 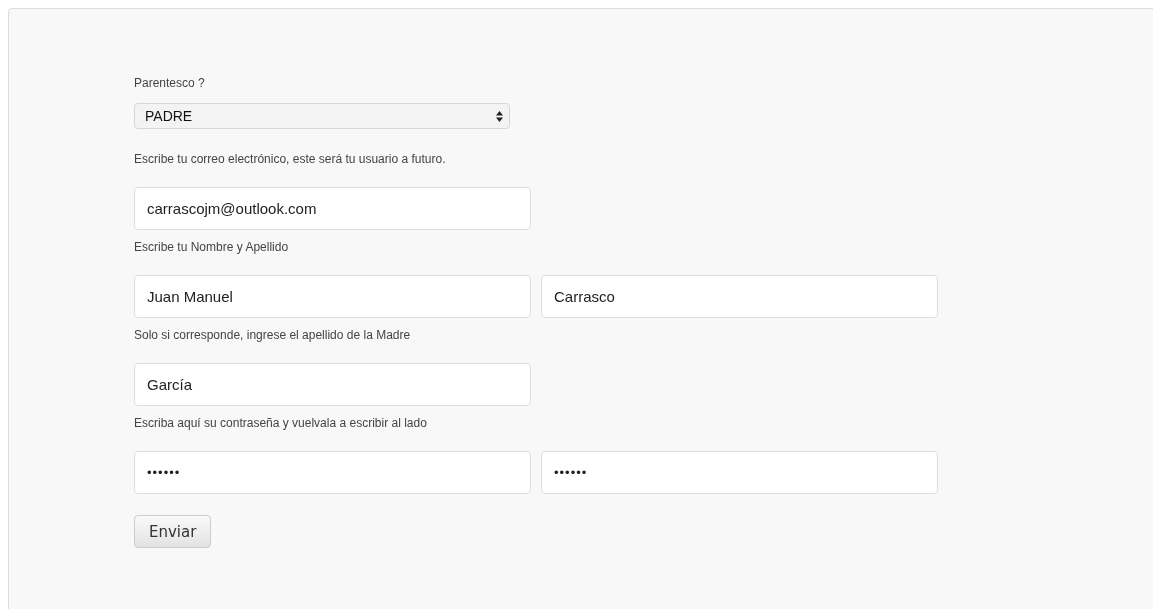 I want to click on input-field: carrascojm@outlook.com, so click(x=332, y=208).